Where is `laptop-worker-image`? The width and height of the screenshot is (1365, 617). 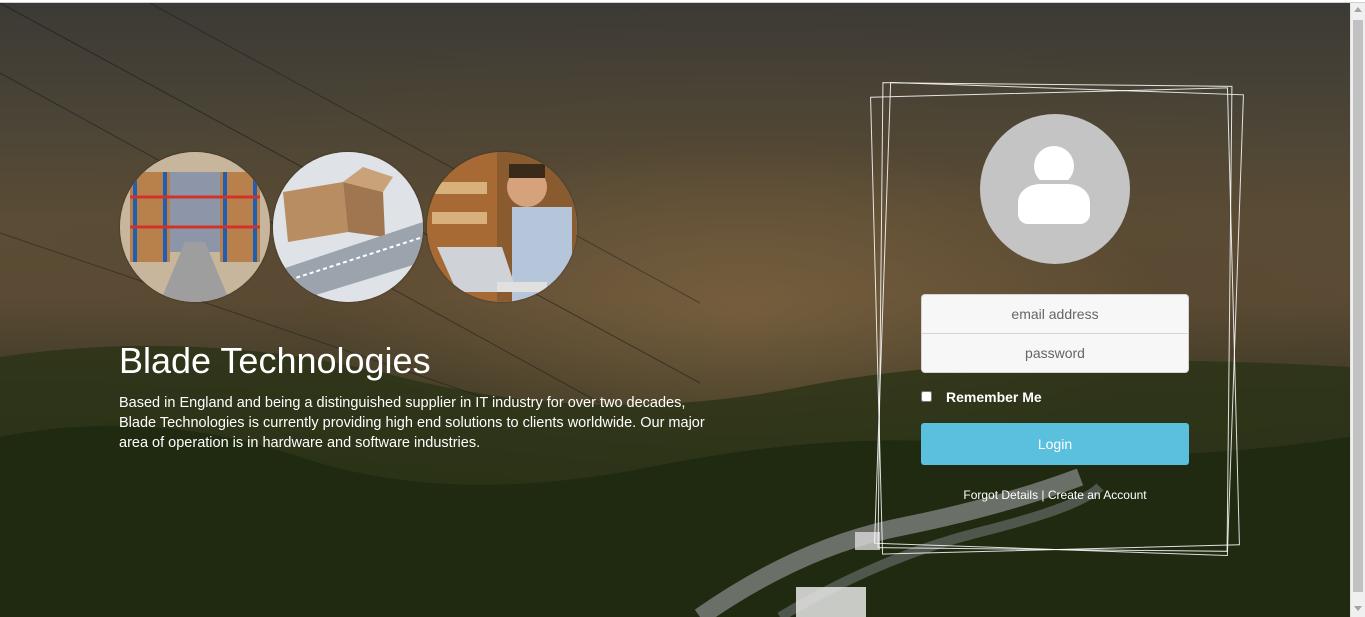 laptop-worker-image is located at coordinates (502, 227).